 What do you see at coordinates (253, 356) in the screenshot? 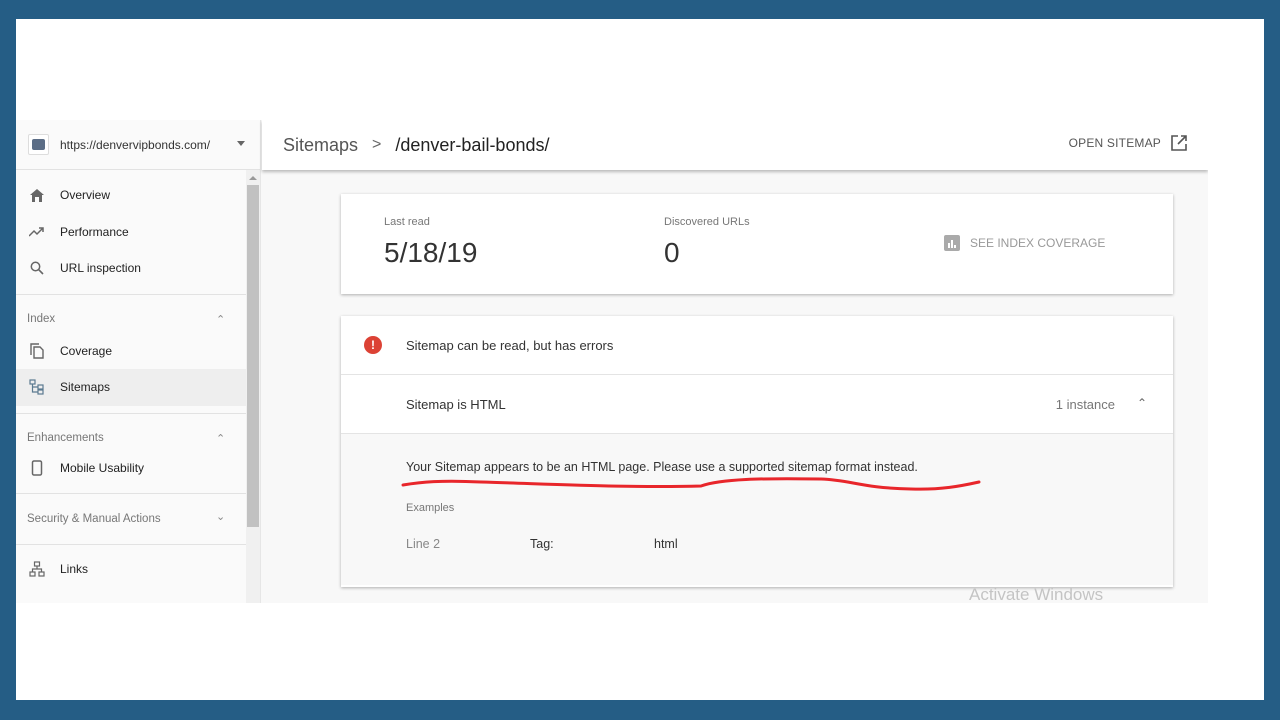
I see `scrollbar-thumb` at bounding box center [253, 356].